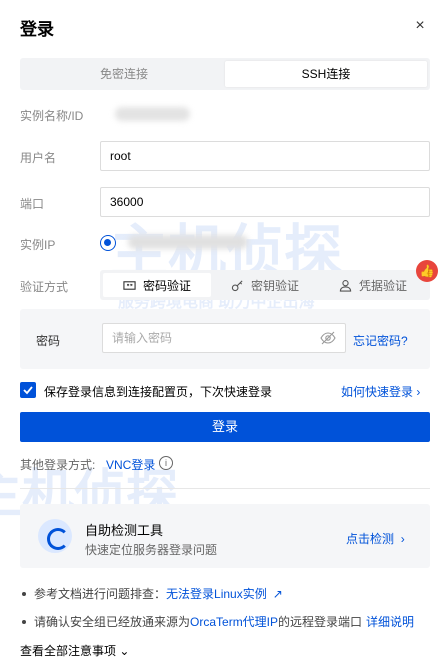  Describe the element at coordinates (427, 271) in the screenshot. I see `thumbs-up-icon: 👍` at that location.